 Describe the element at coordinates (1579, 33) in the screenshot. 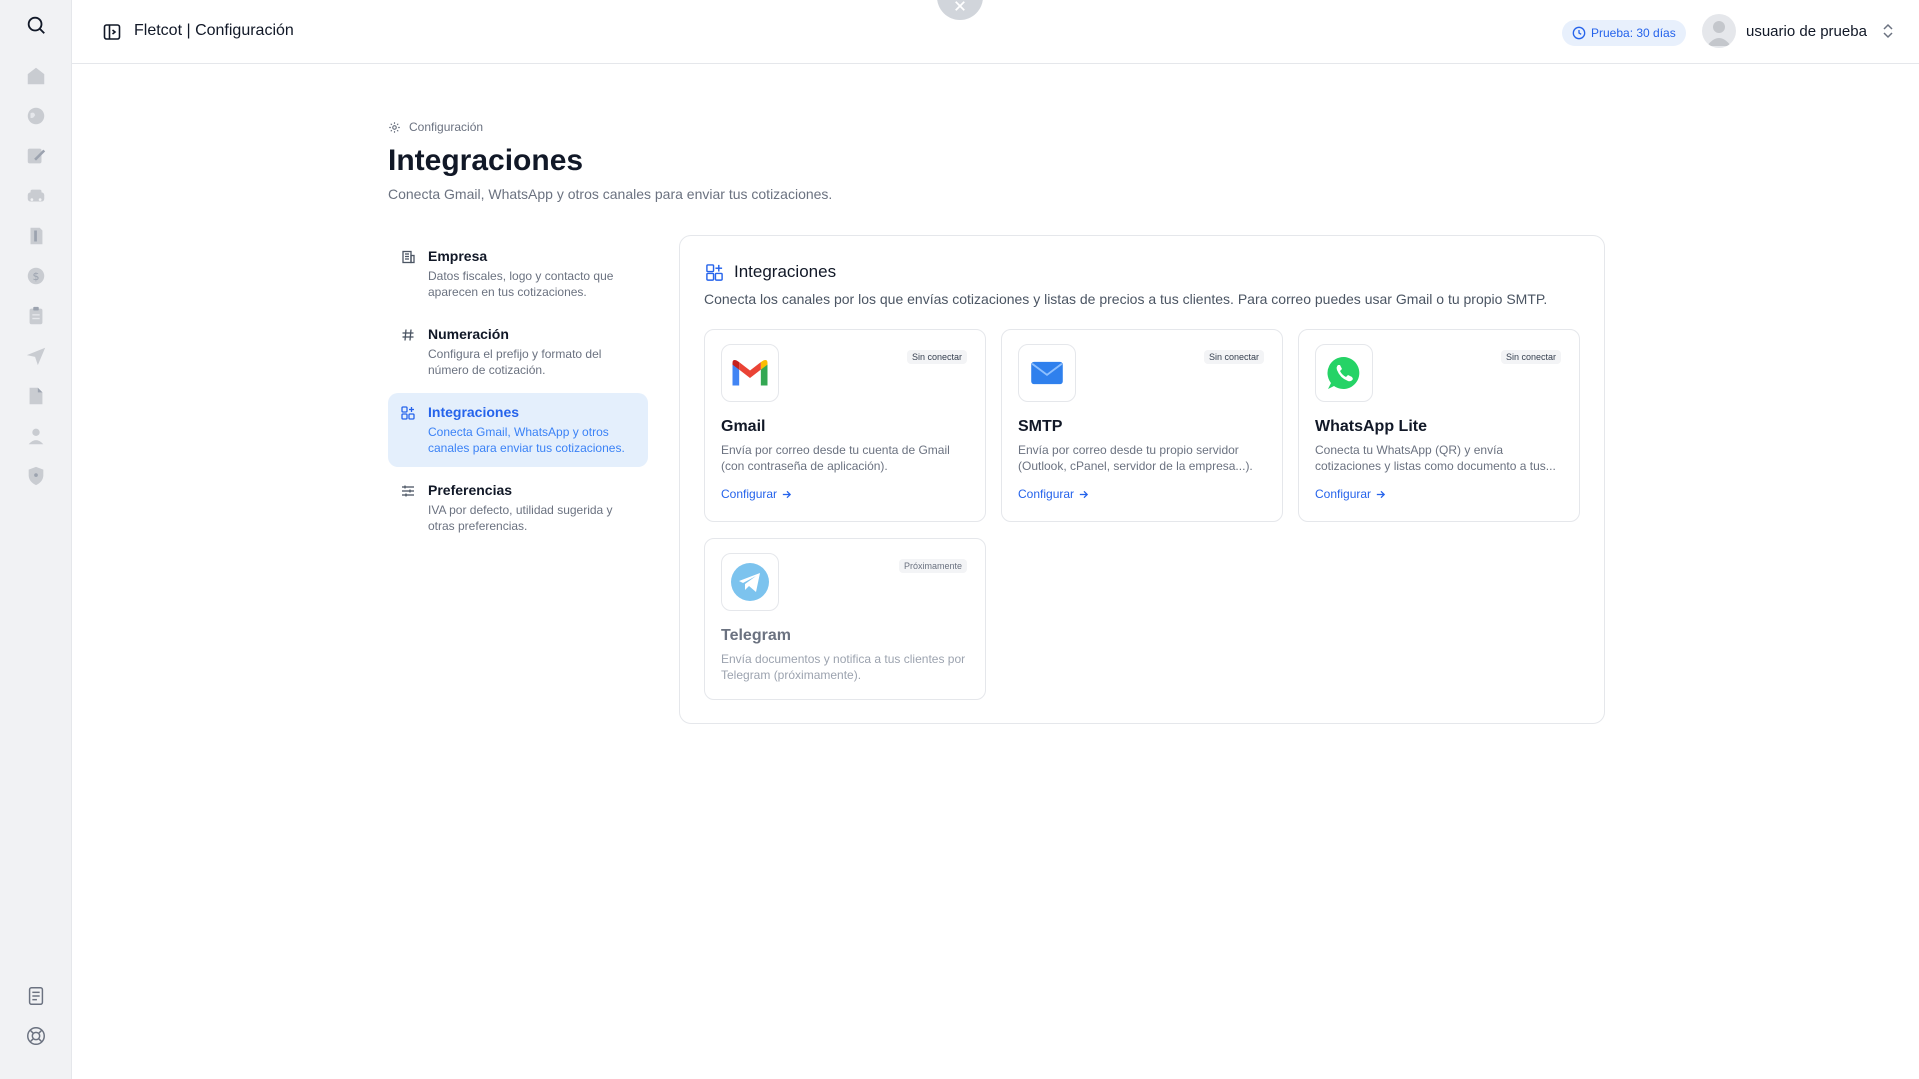

I see `clock-icon` at that location.